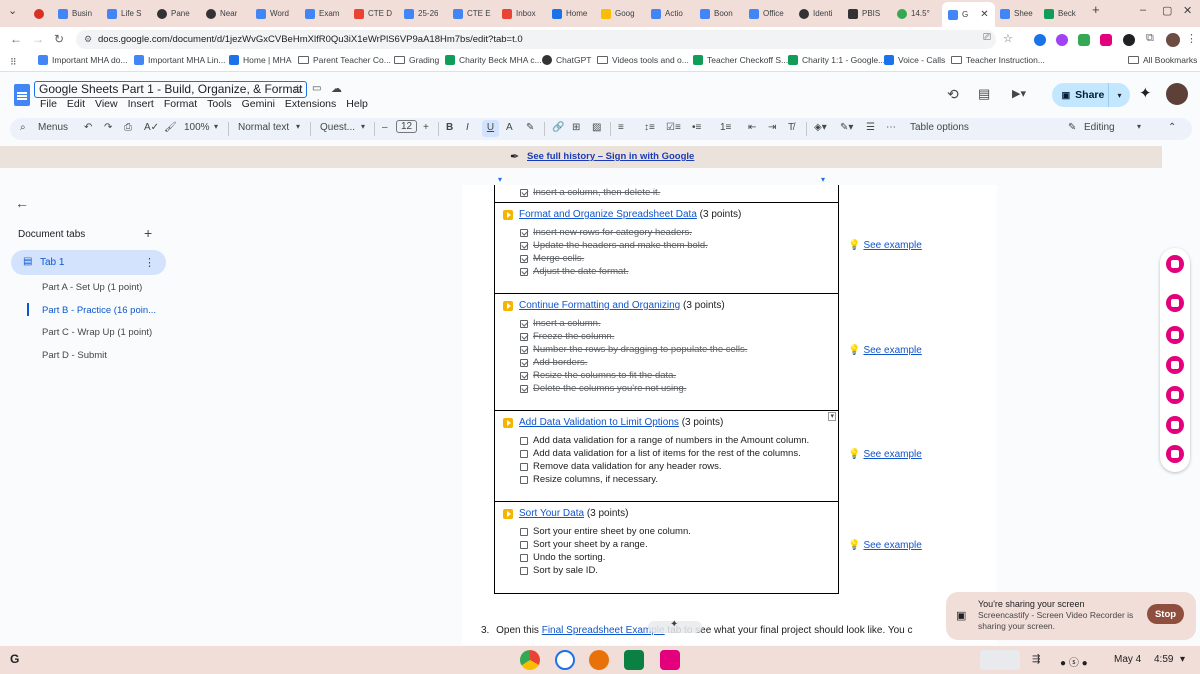 The image size is (1200, 674). I want to click on browser-tab: 14.5°, so click(913, 13).